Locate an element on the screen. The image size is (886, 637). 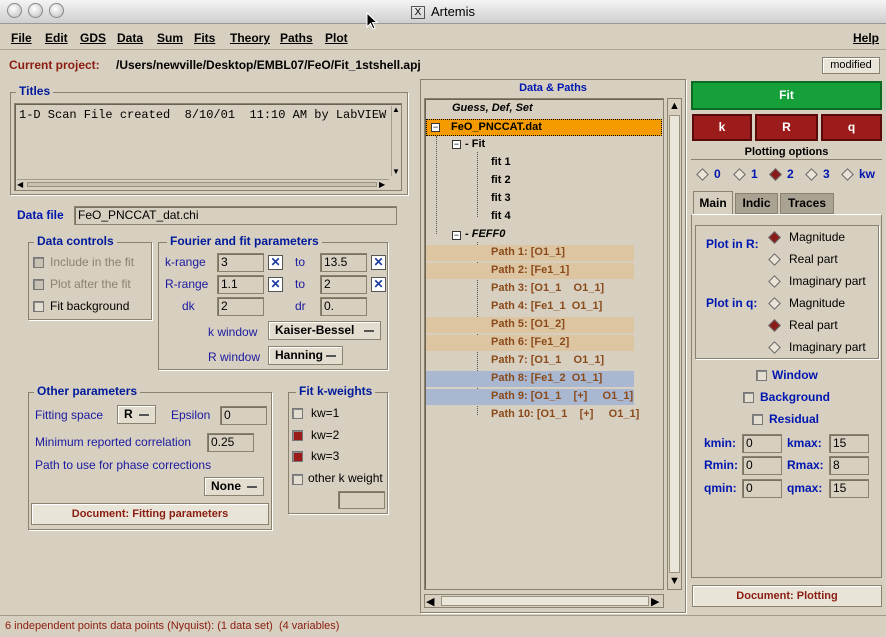
tree-vscroll-thumb is located at coordinates (674, 344).